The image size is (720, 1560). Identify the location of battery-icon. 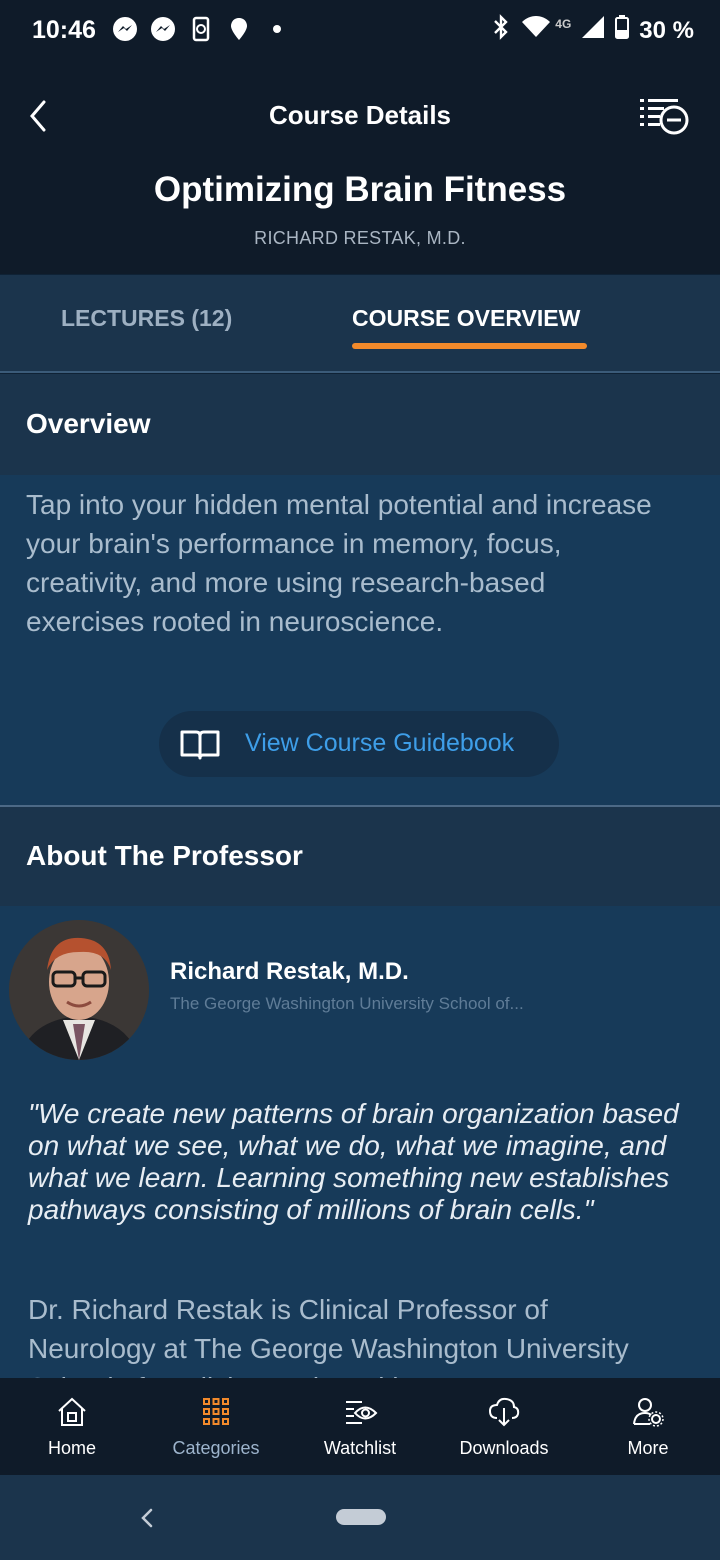
(622, 30).